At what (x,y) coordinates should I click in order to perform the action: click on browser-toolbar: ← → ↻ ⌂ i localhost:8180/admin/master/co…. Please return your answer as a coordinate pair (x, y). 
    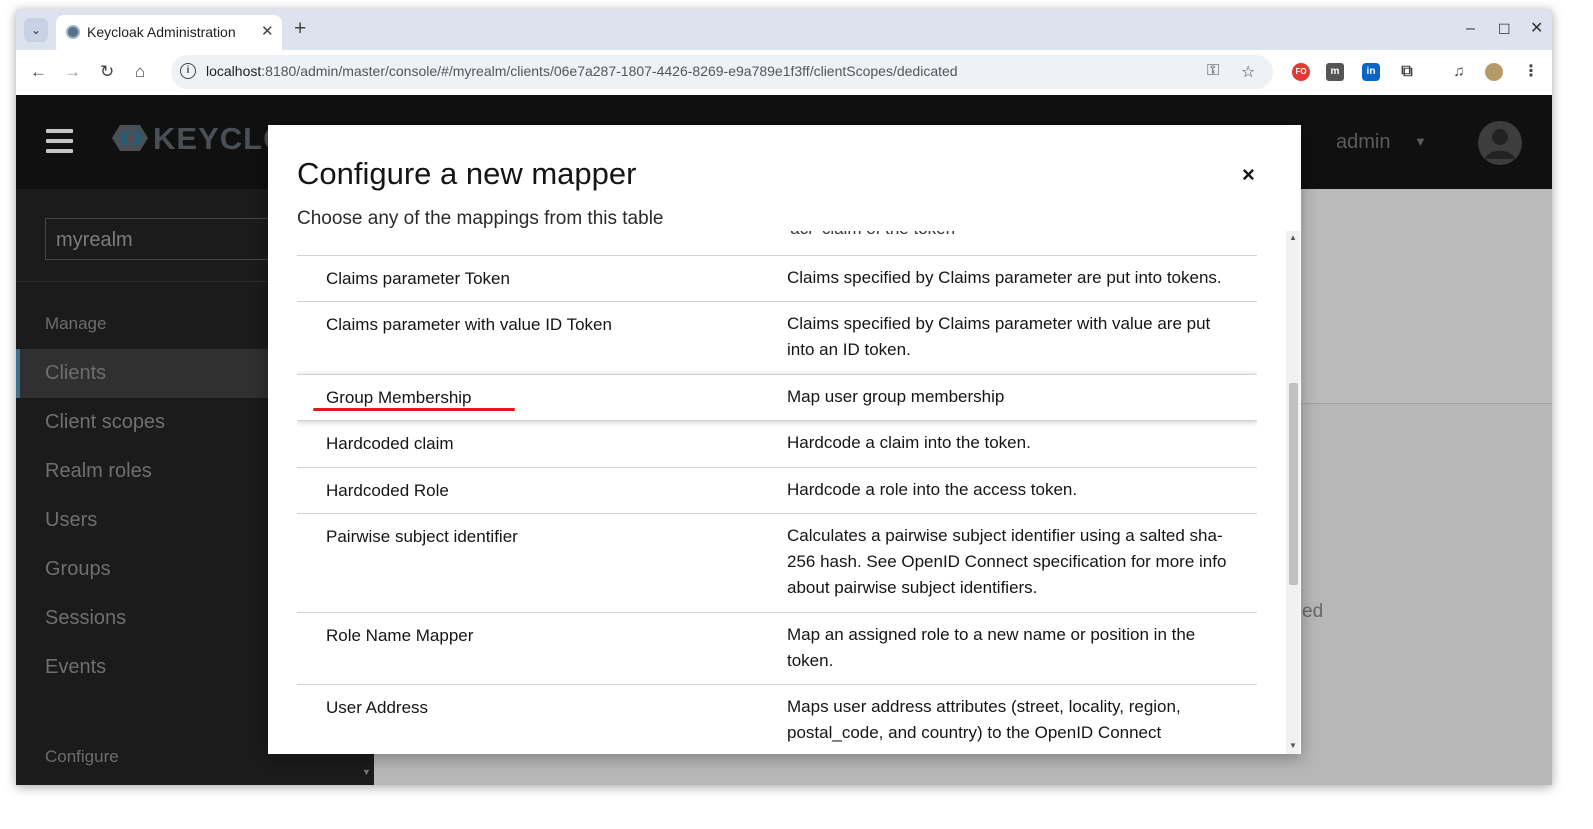
    Looking at the image, I should click on (784, 72).